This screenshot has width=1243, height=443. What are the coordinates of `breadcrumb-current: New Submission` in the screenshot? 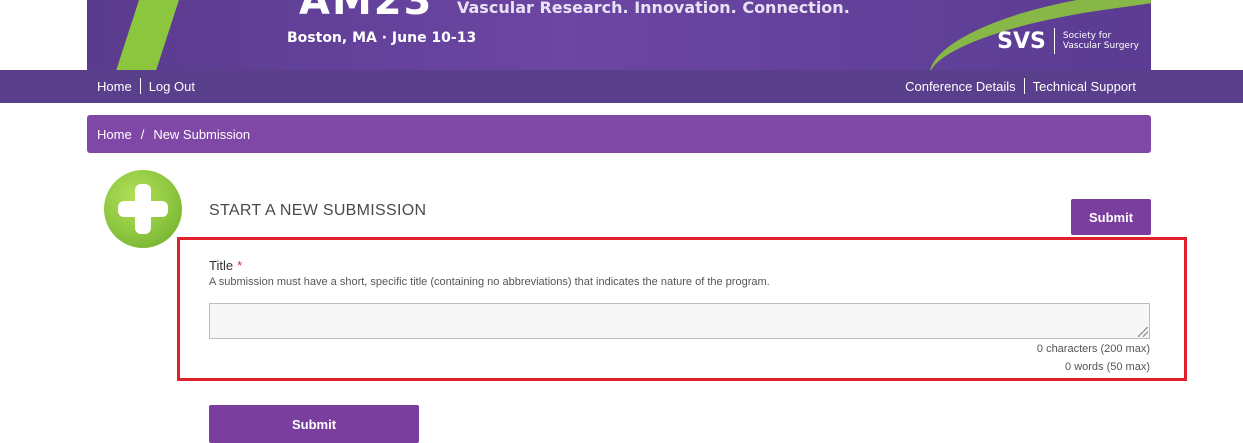 It's located at (202, 134).